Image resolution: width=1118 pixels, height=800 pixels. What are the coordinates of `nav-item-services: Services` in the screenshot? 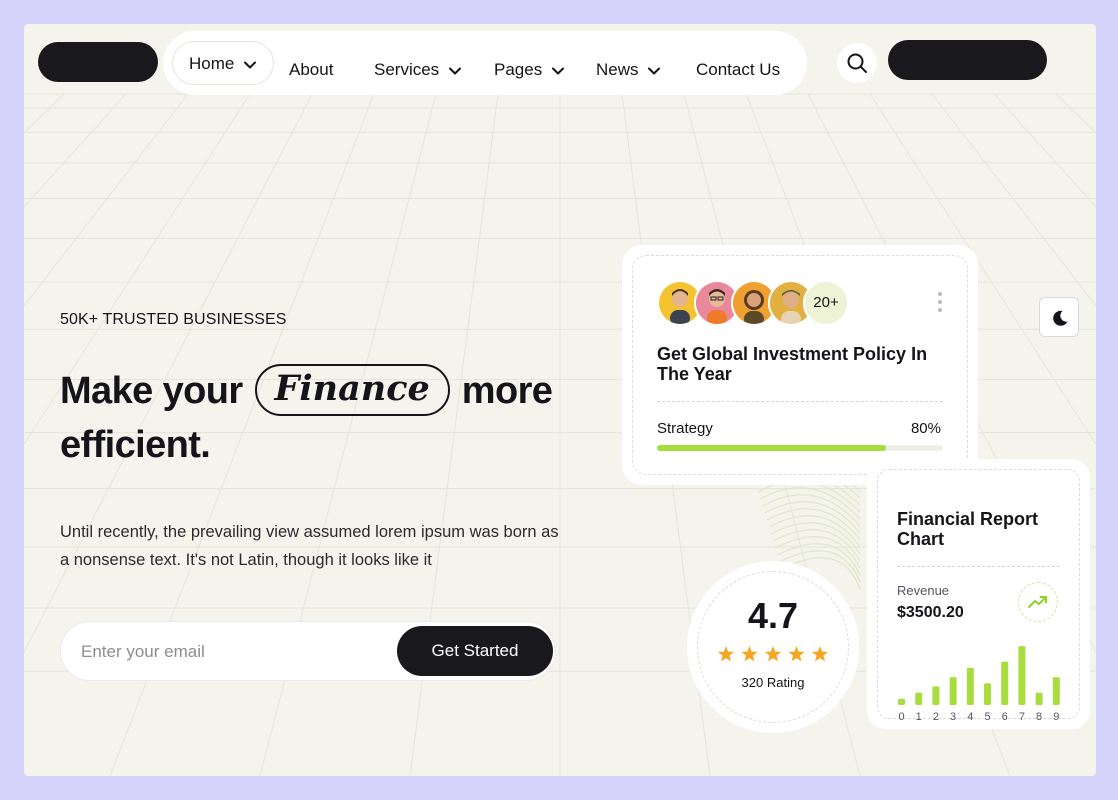 It's located at (418, 70).